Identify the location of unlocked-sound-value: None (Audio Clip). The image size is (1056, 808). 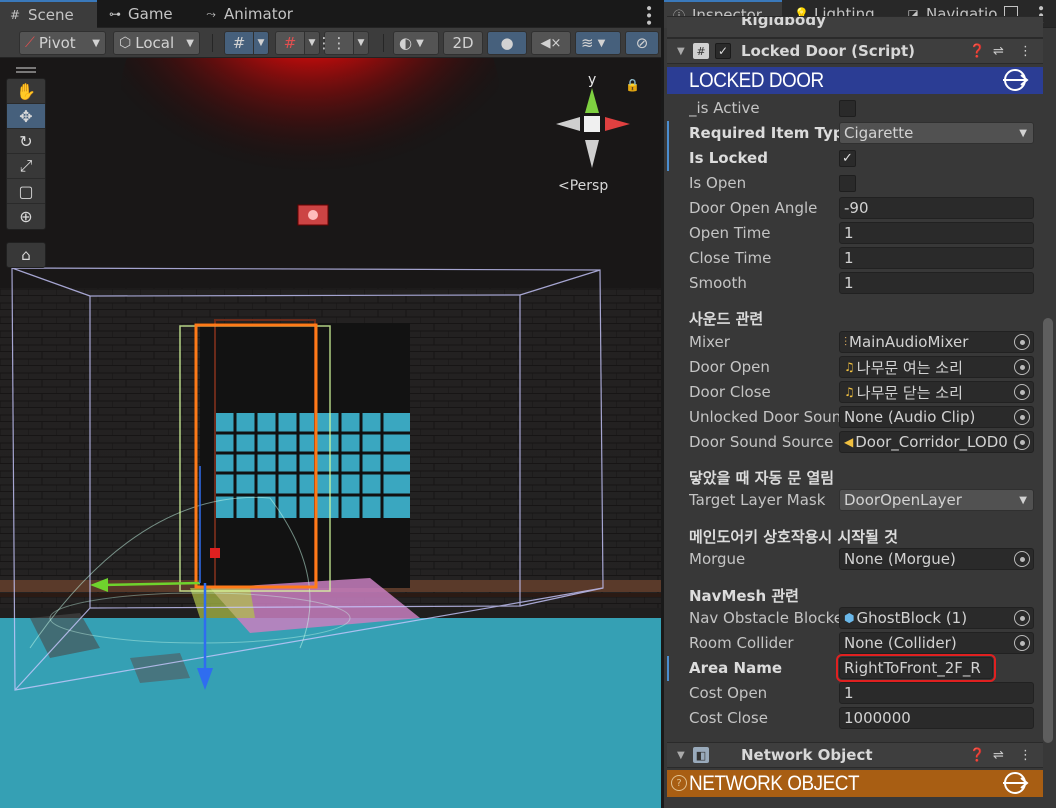
(910, 417).